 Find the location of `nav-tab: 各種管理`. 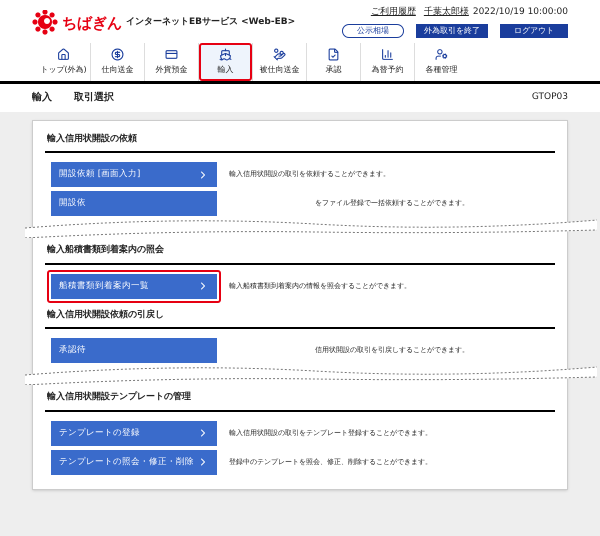

nav-tab: 各種管理 is located at coordinates (441, 61).